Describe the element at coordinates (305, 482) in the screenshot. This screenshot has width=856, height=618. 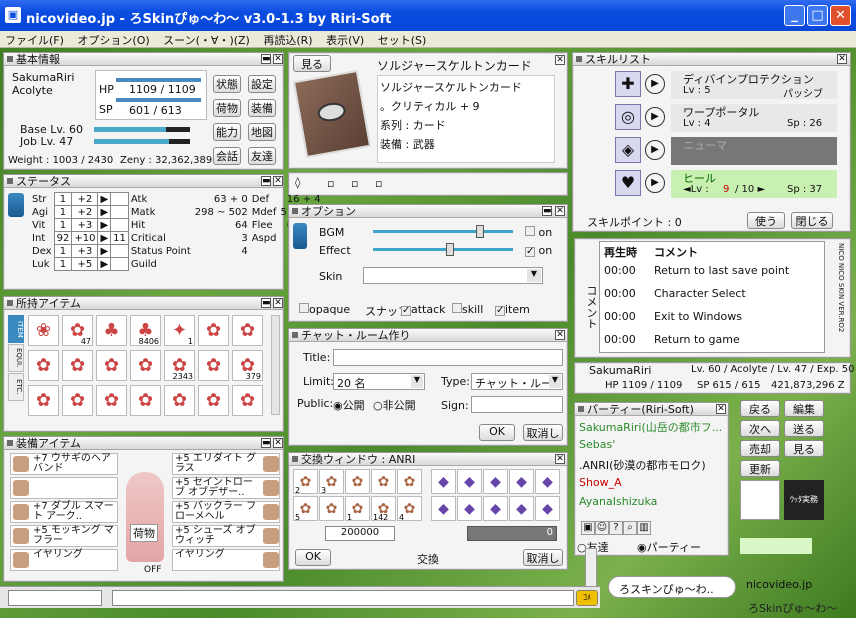
I see `trade-slot: ✿ 2` at that location.